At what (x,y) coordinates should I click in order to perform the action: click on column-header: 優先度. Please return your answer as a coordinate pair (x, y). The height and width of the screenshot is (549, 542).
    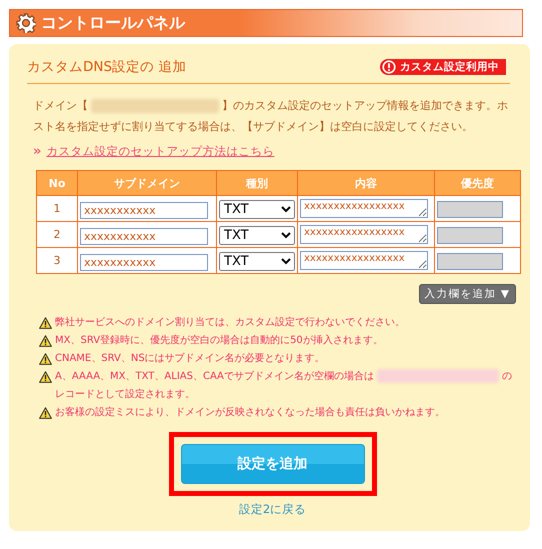
    Looking at the image, I should click on (477, 183).